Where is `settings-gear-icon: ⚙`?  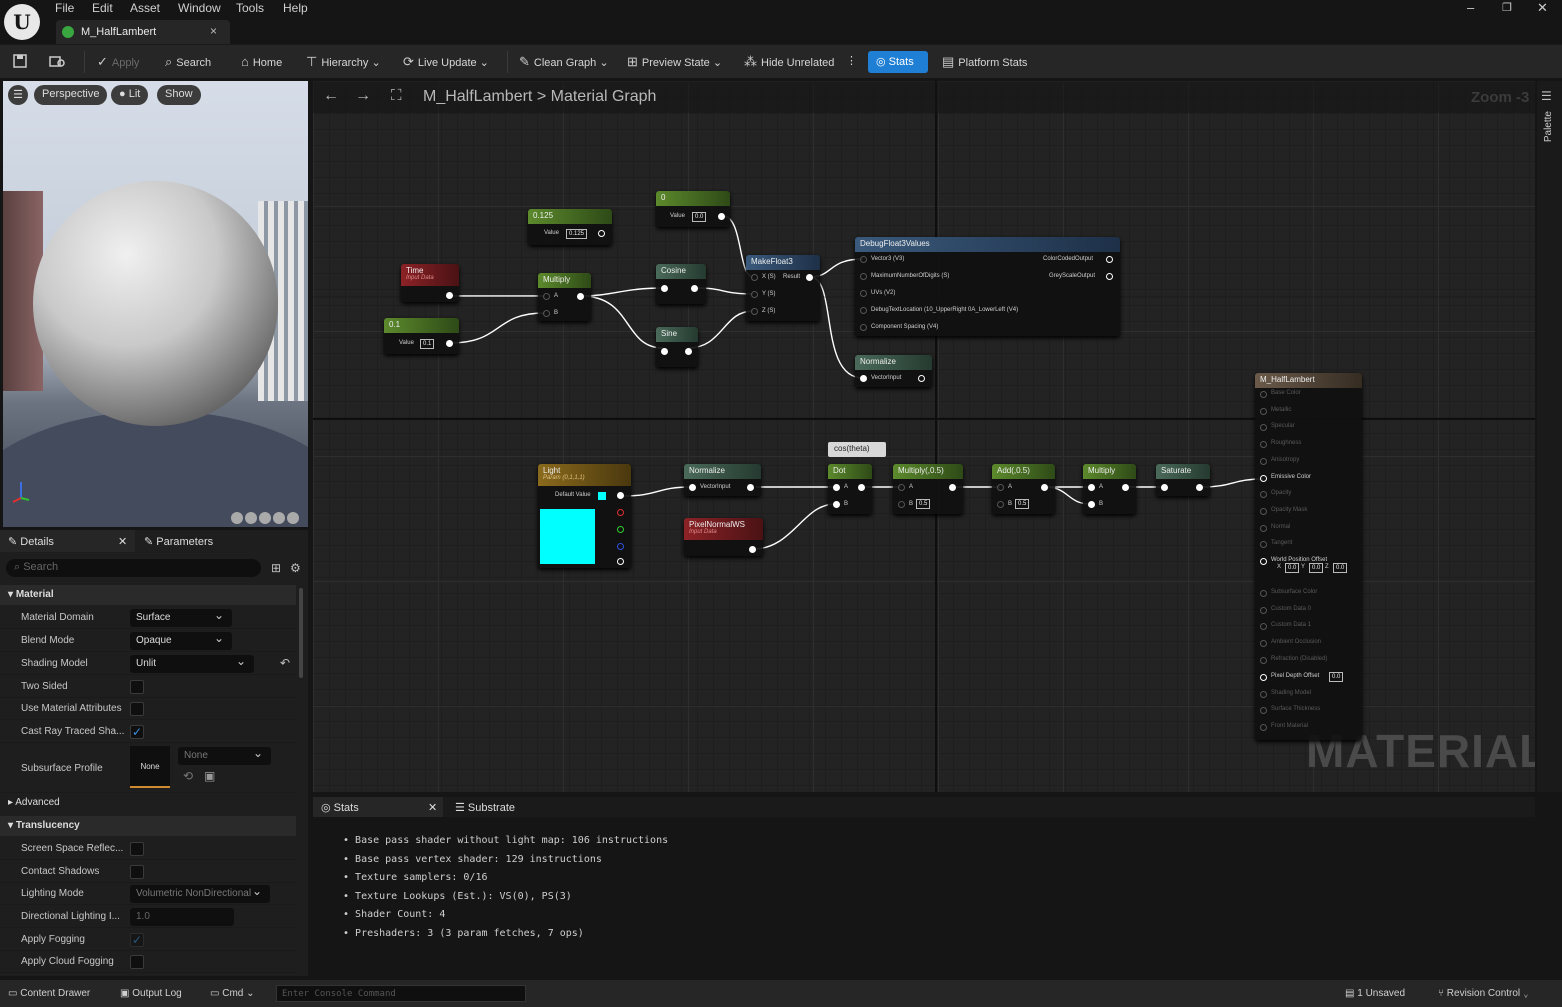
settings-gear-icon: ⚙ is located at coordinates (295, 568).